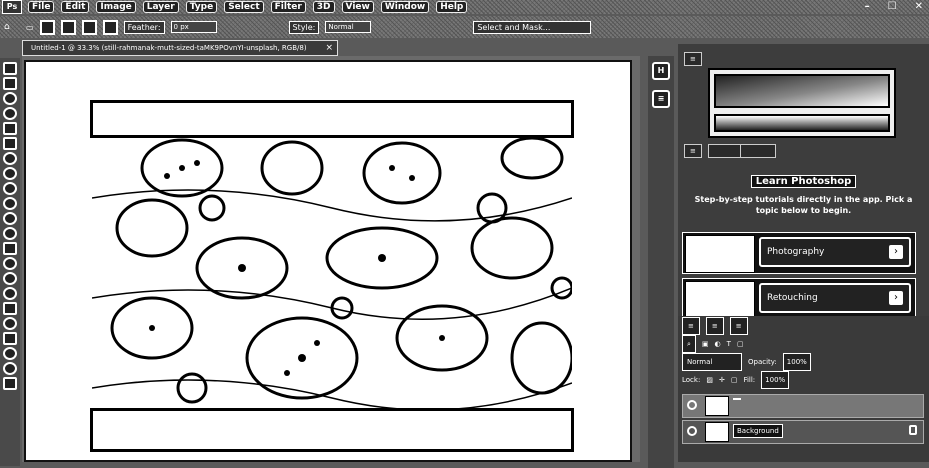  What do you see at coordinates (10, 293) in the screenshot?
I see `pen-tool-icon` at bounding box center [10, 293].